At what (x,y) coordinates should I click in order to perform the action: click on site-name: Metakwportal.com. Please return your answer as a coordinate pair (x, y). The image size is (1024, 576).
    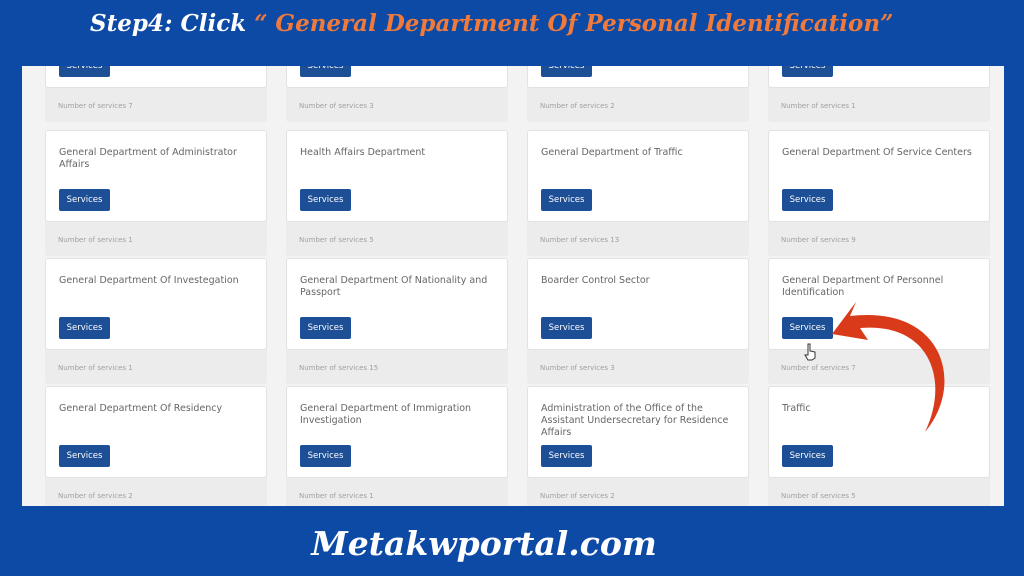
    Looking at the image, I should click on (484, 543).